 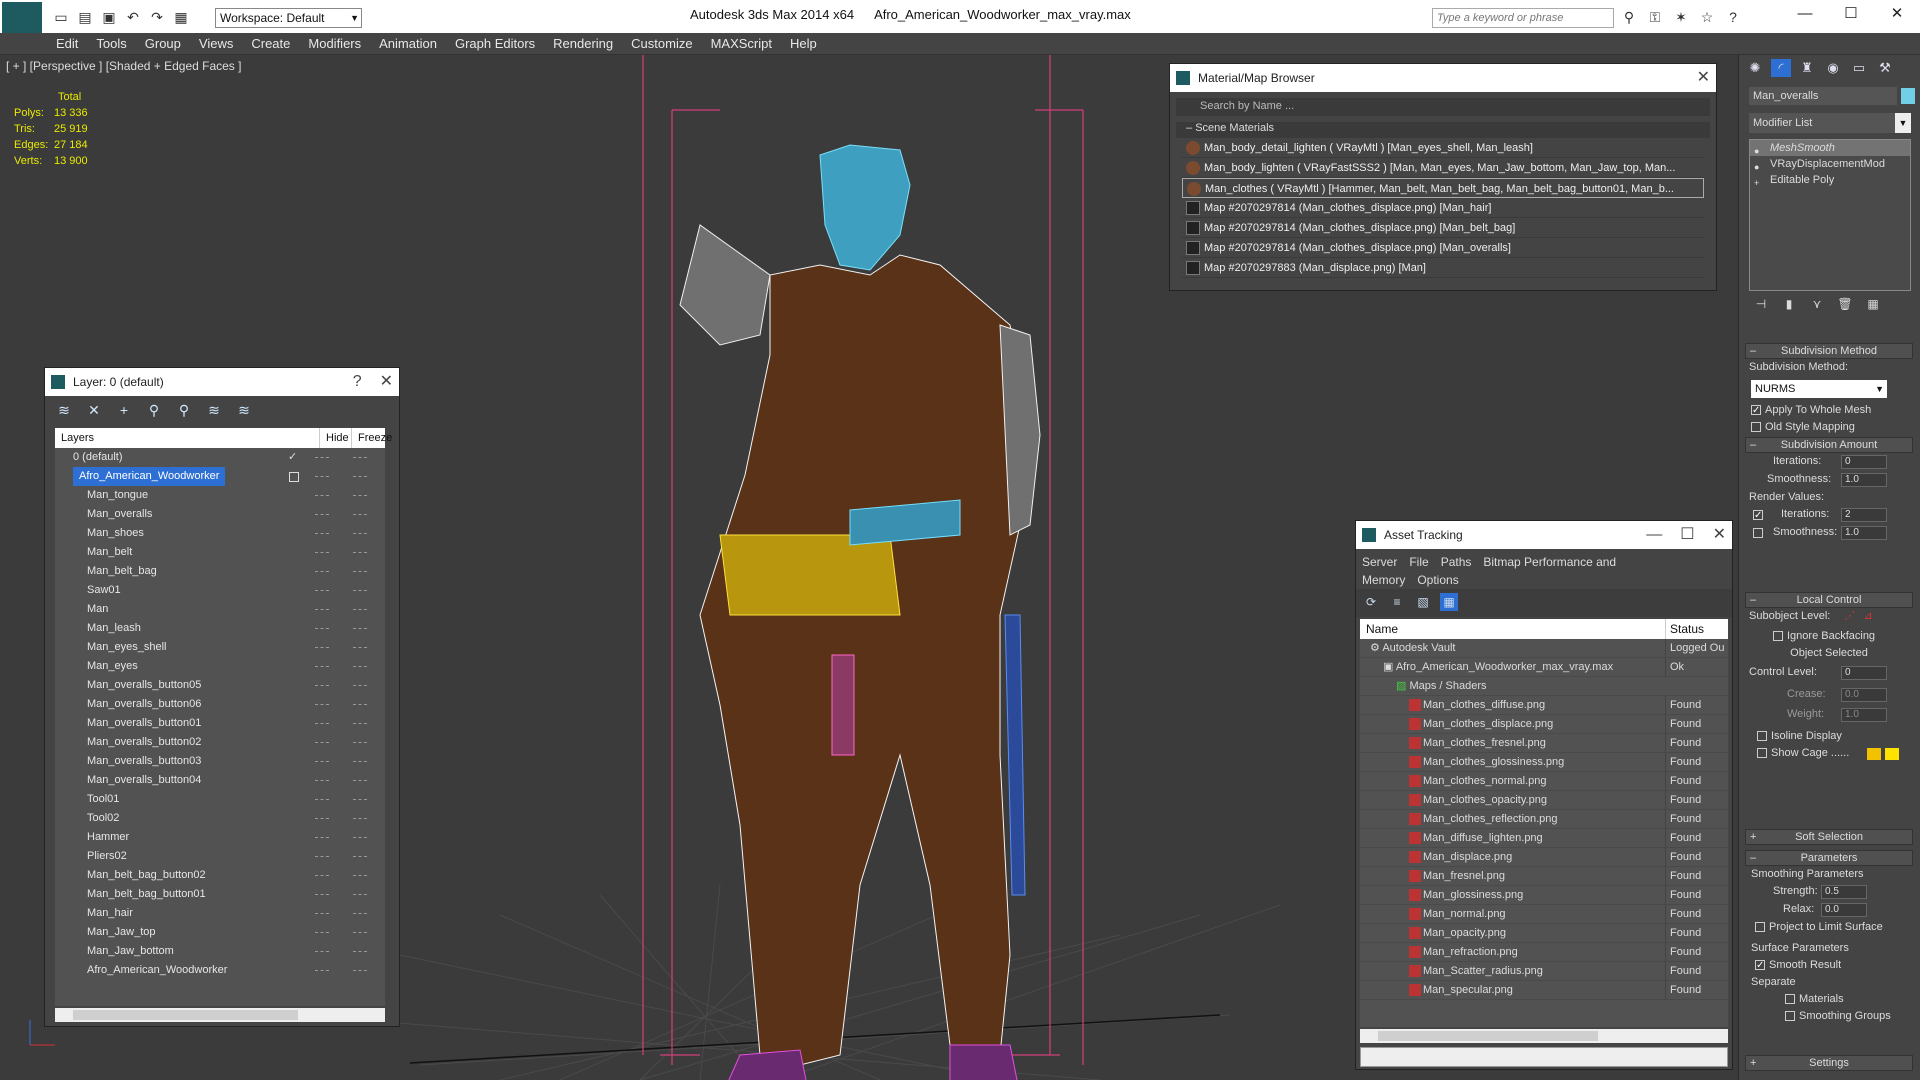 I want to click on thumbnail-view-icon: ▧, so click(x=1423, y=602).